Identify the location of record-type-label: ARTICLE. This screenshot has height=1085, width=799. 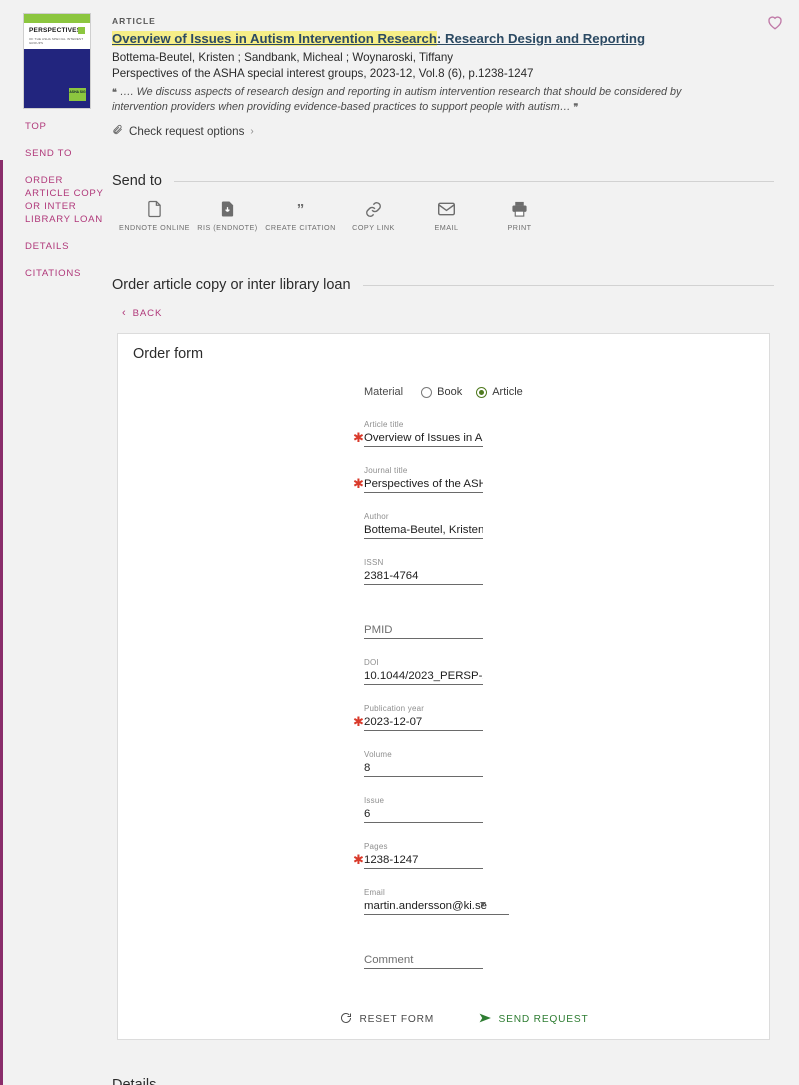
(134, 21).